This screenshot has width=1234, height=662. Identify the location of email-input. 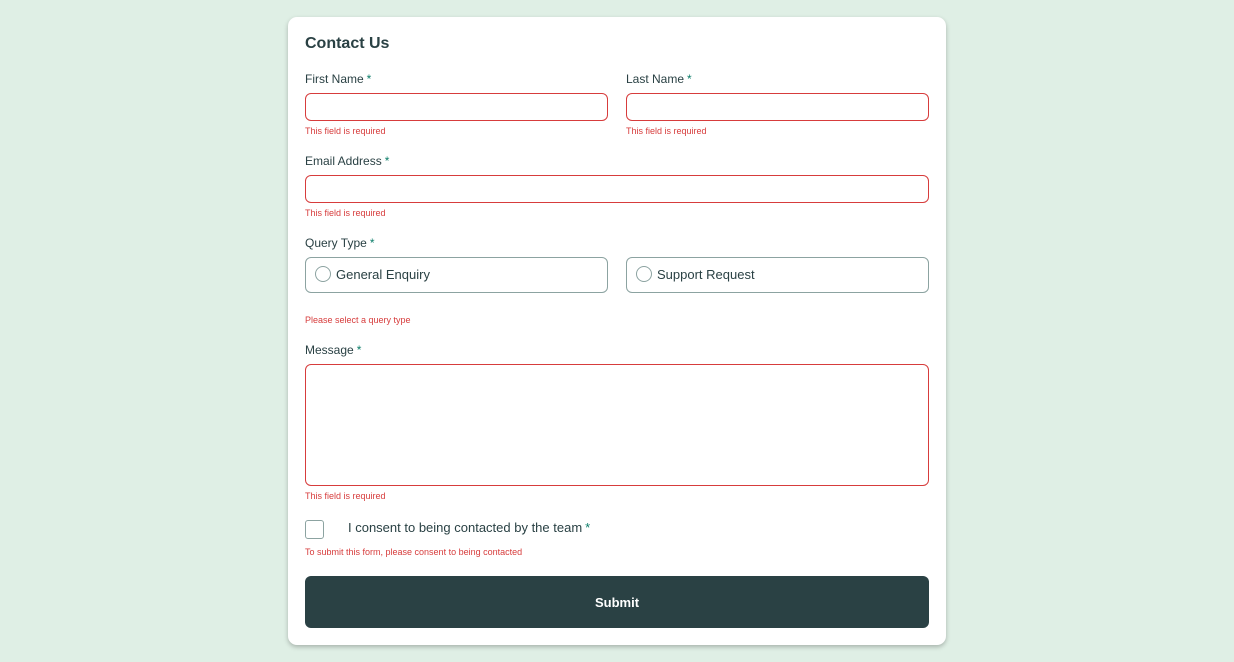
(617, 189).